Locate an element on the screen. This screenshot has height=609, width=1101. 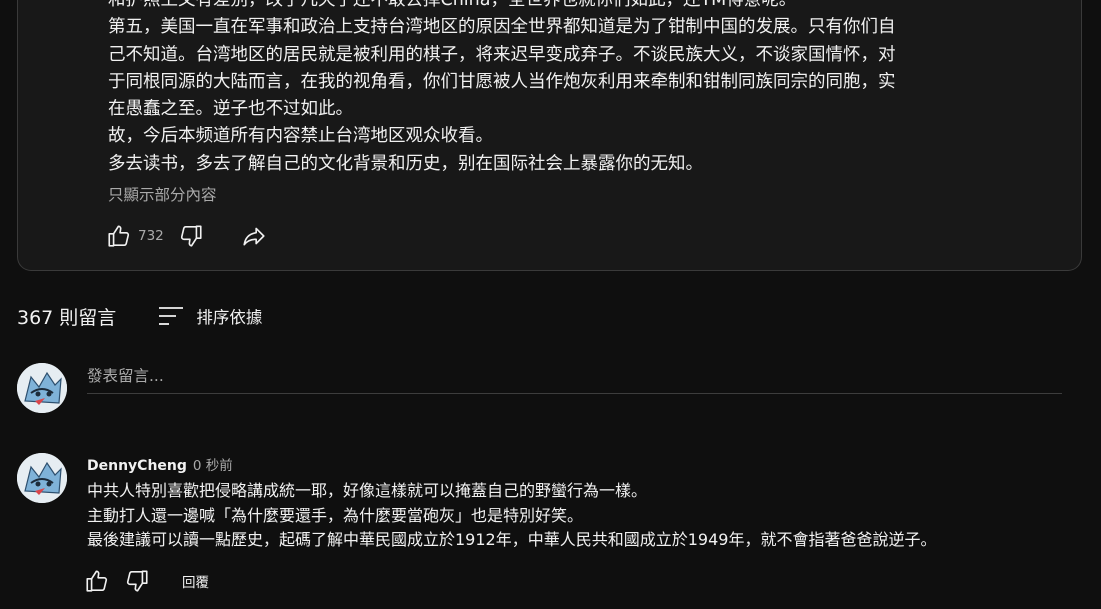
share-icon is located at coordinates (254, 236).